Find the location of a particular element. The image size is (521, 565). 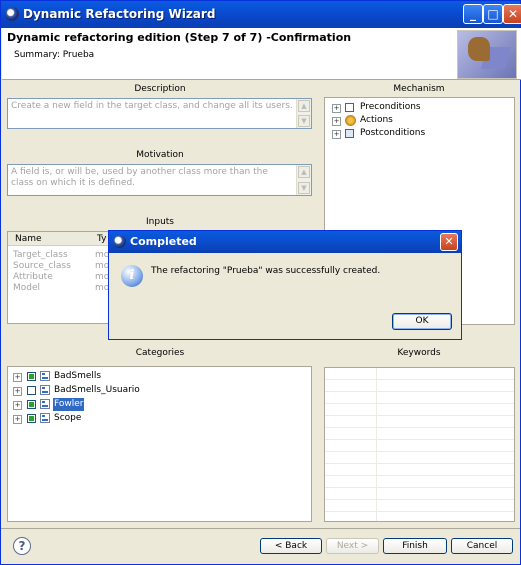

categories-label: Categories is located at coordinates (160, 353).